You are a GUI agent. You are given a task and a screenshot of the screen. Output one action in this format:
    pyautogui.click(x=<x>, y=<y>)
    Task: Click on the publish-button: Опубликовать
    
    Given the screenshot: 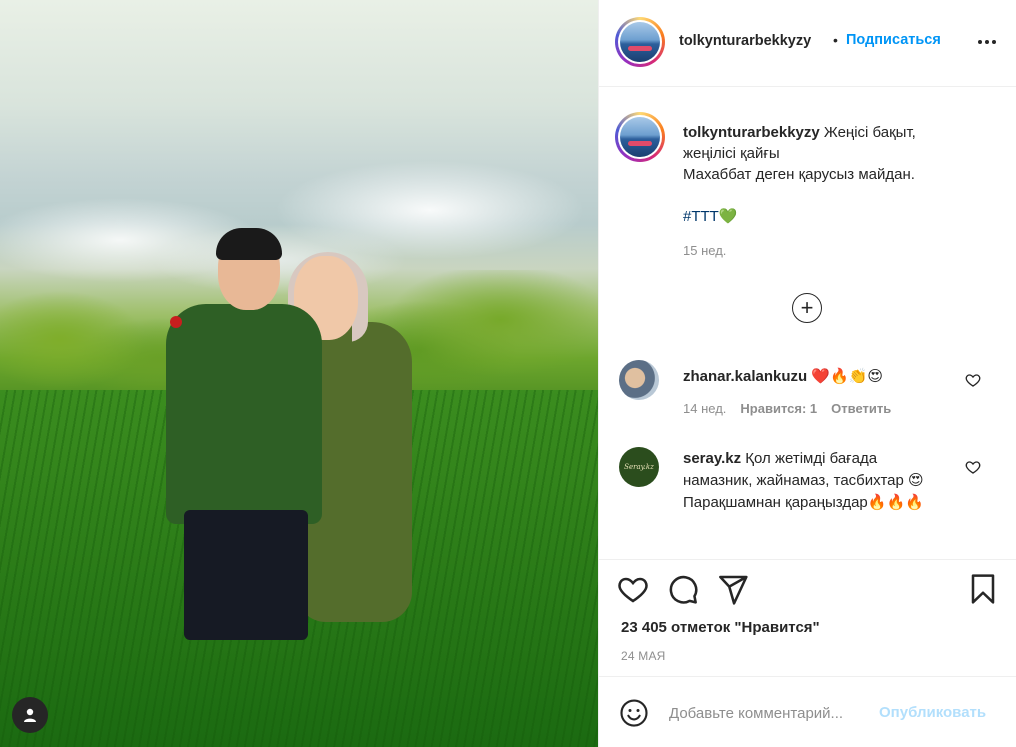 What is the action you would take?
    pyautogui.click(x=932, y=712)
    